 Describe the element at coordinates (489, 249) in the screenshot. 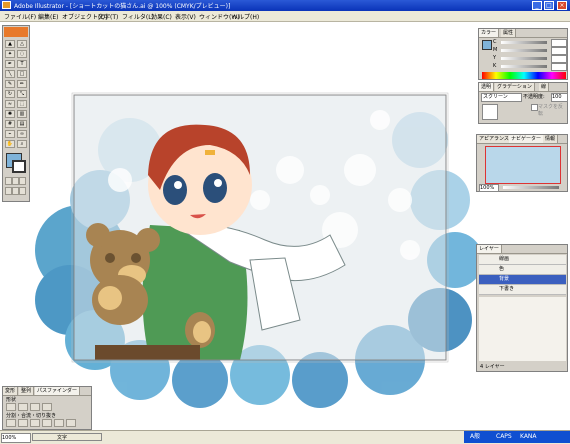

I see `tab-layers: レイヤー` at that location.